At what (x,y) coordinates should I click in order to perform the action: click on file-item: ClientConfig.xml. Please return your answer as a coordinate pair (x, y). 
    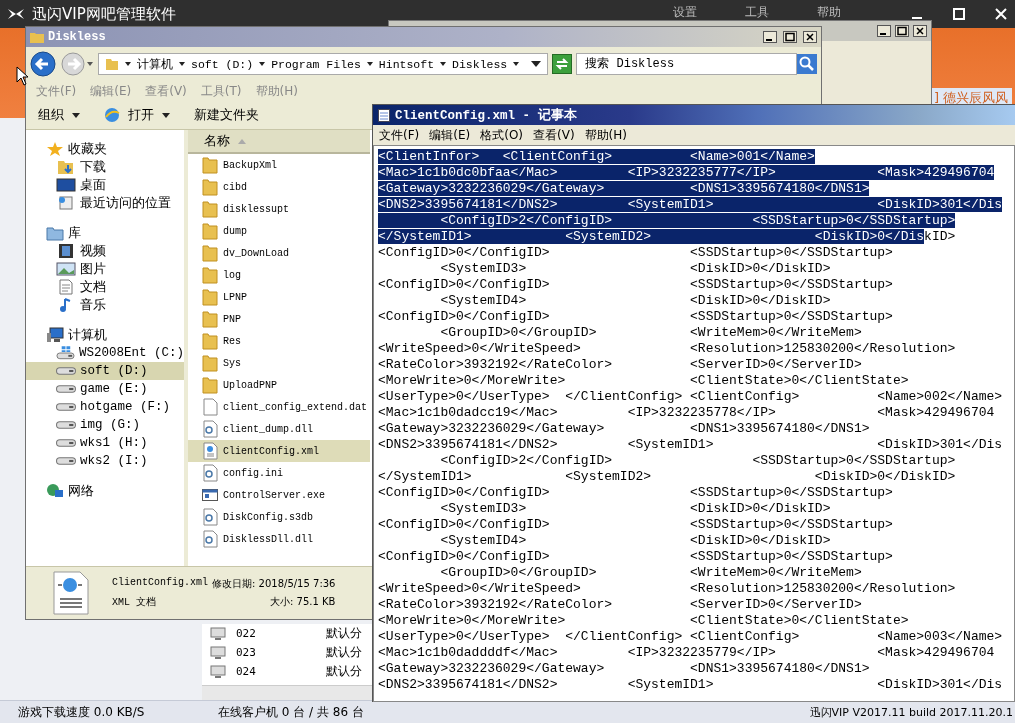
    Looking at the image, I should click on (279, 451).